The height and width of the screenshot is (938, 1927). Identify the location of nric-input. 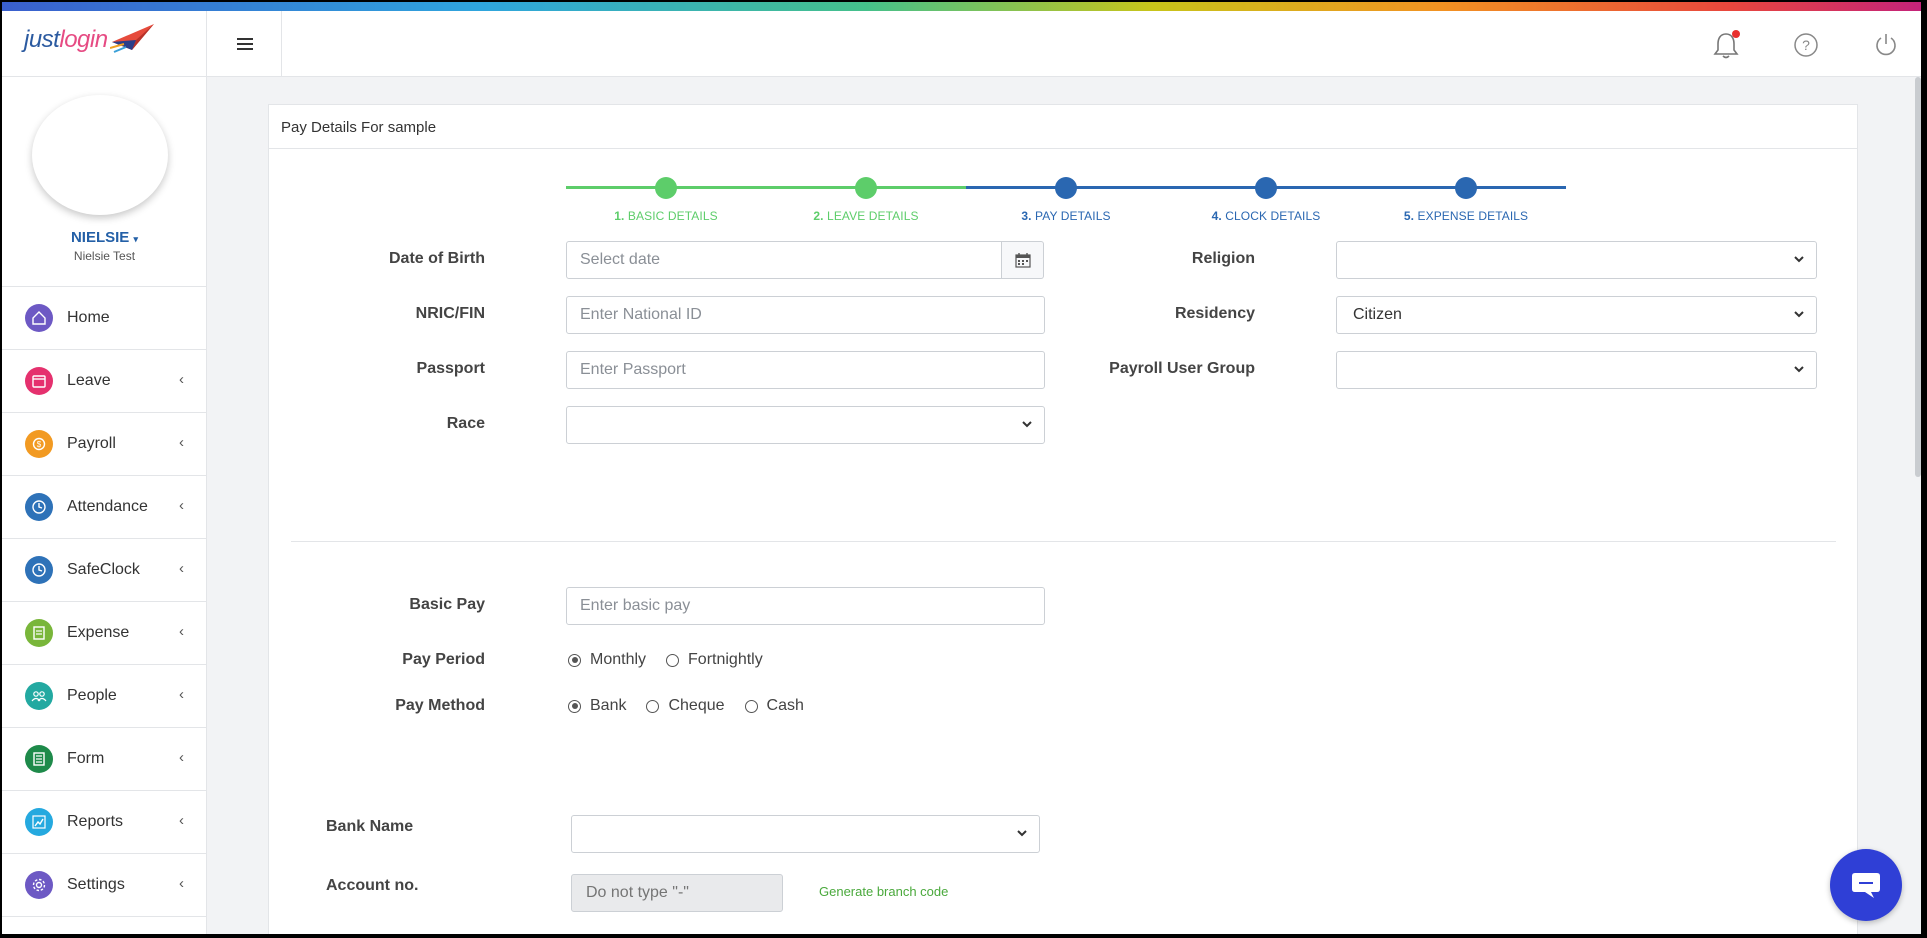
(805, 315).